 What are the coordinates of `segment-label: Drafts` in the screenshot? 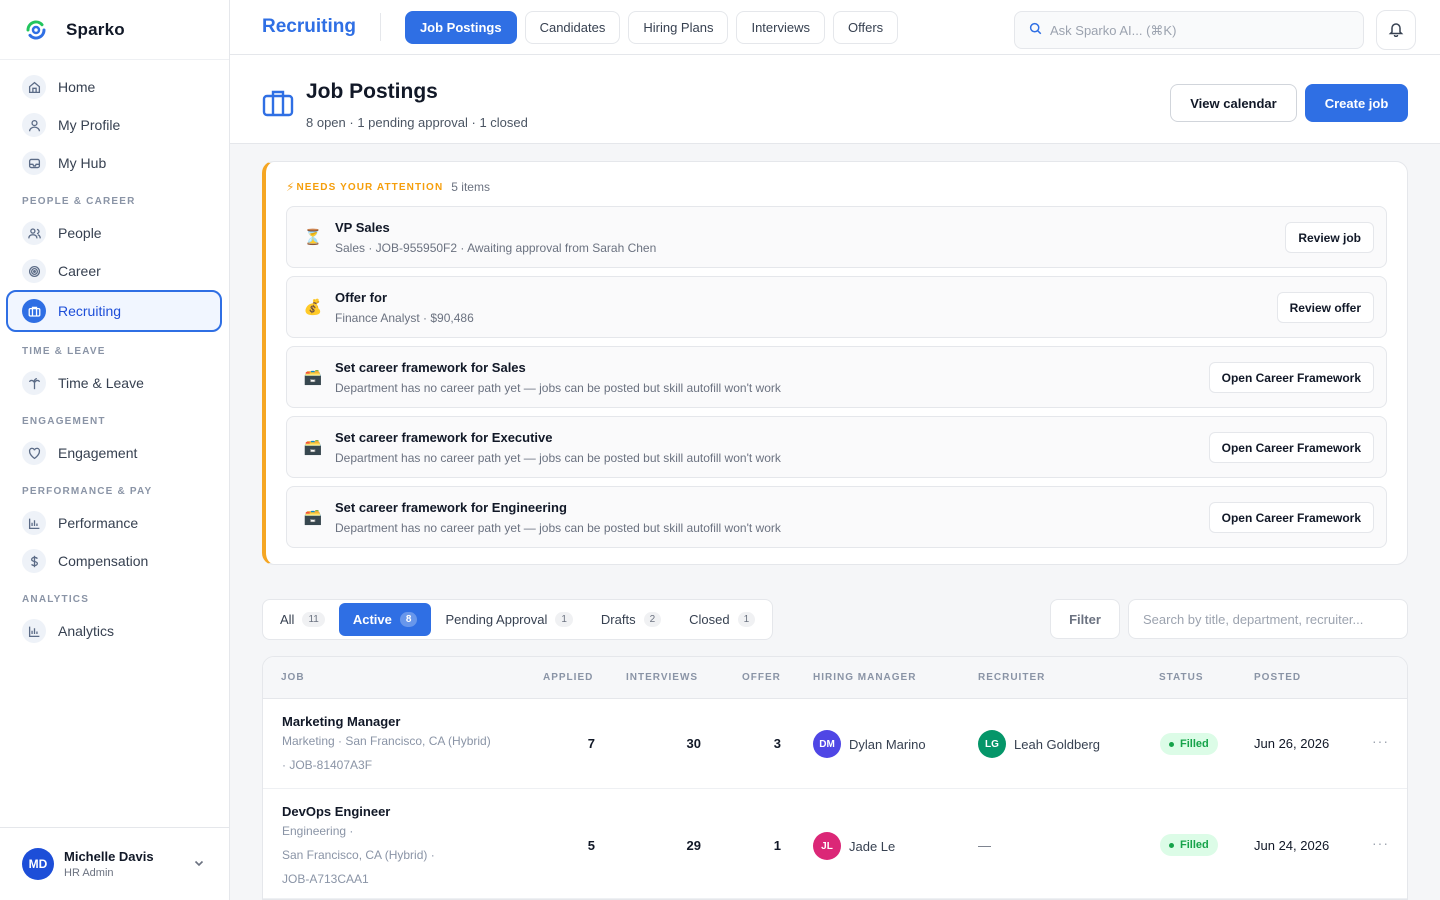 It's located at (618, 619).